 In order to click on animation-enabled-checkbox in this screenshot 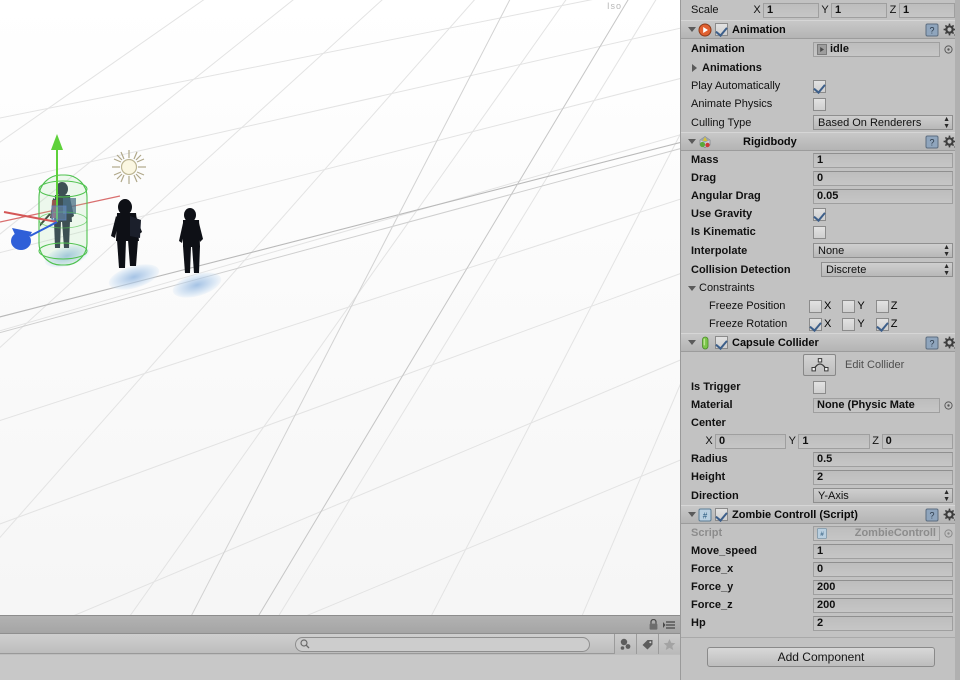, I will do `click(721, 29)`.